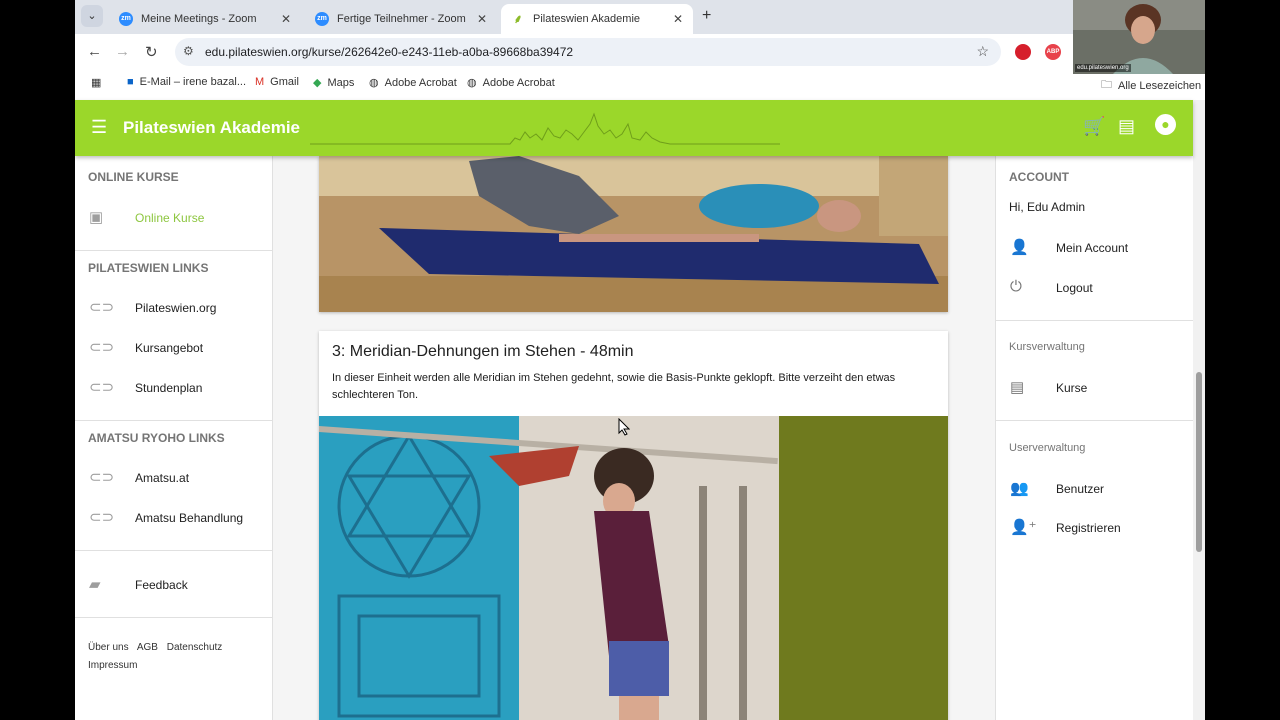 Image resolution: width=1280 pixels, height=720 pixels. I want to click on bookmark-maps: ◆ Maps, so click(334, 83).